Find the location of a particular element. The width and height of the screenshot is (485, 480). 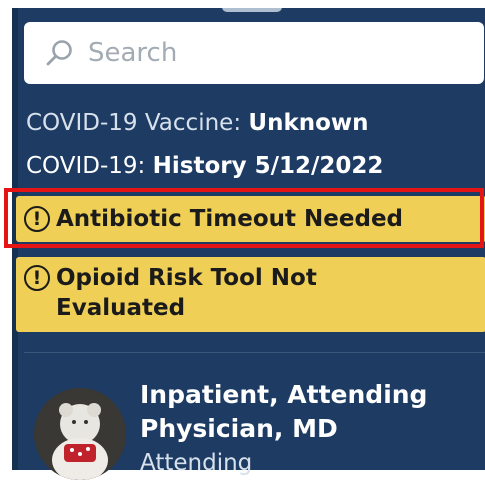

avatar-image is located at coordinates (80, 434).